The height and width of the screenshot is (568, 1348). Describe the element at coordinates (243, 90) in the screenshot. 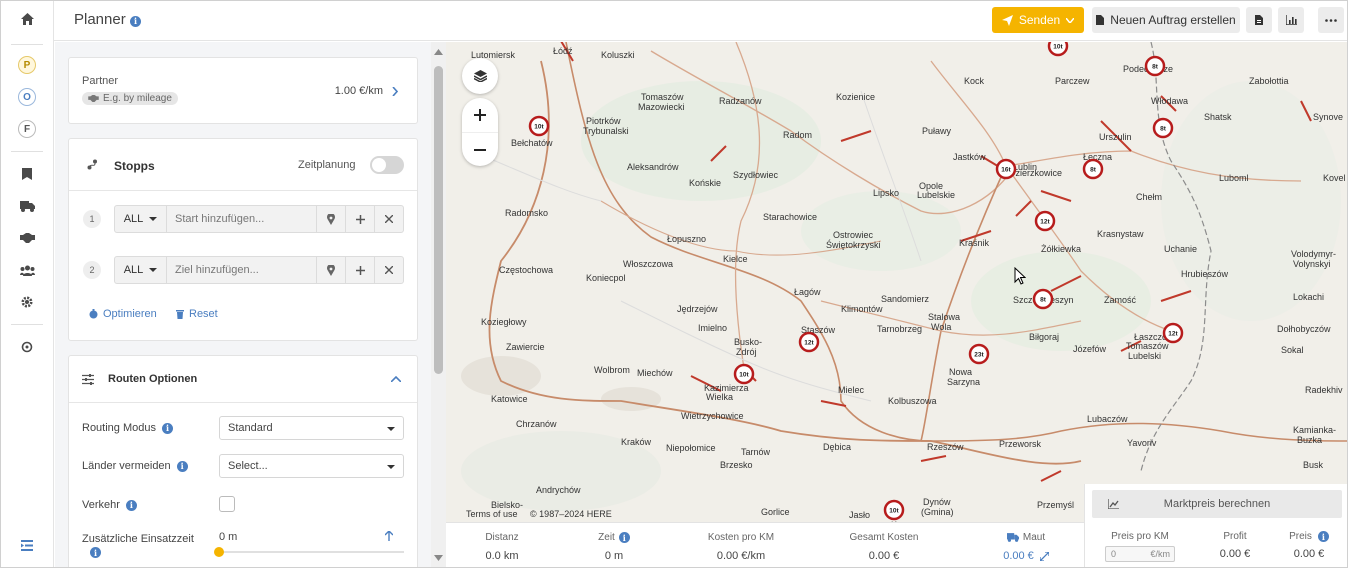

I see `partner-card: Partner E.g. by mileage 1.00 €/km` at that location.